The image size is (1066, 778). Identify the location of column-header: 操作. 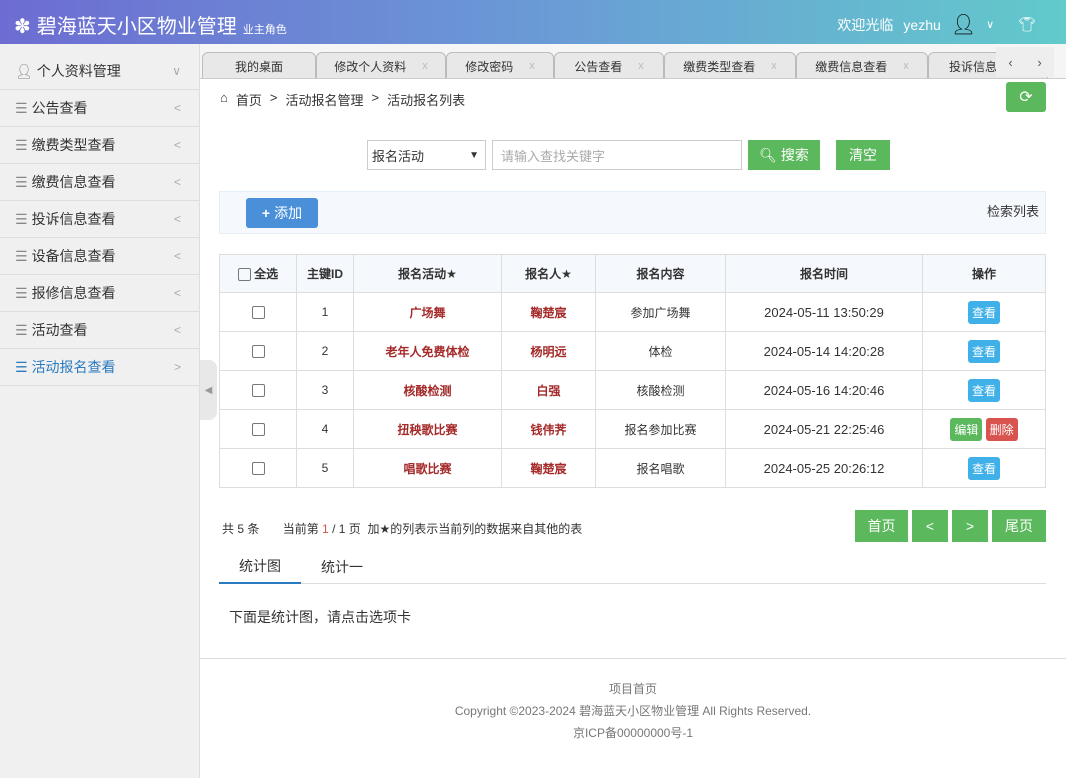
(984, 273).